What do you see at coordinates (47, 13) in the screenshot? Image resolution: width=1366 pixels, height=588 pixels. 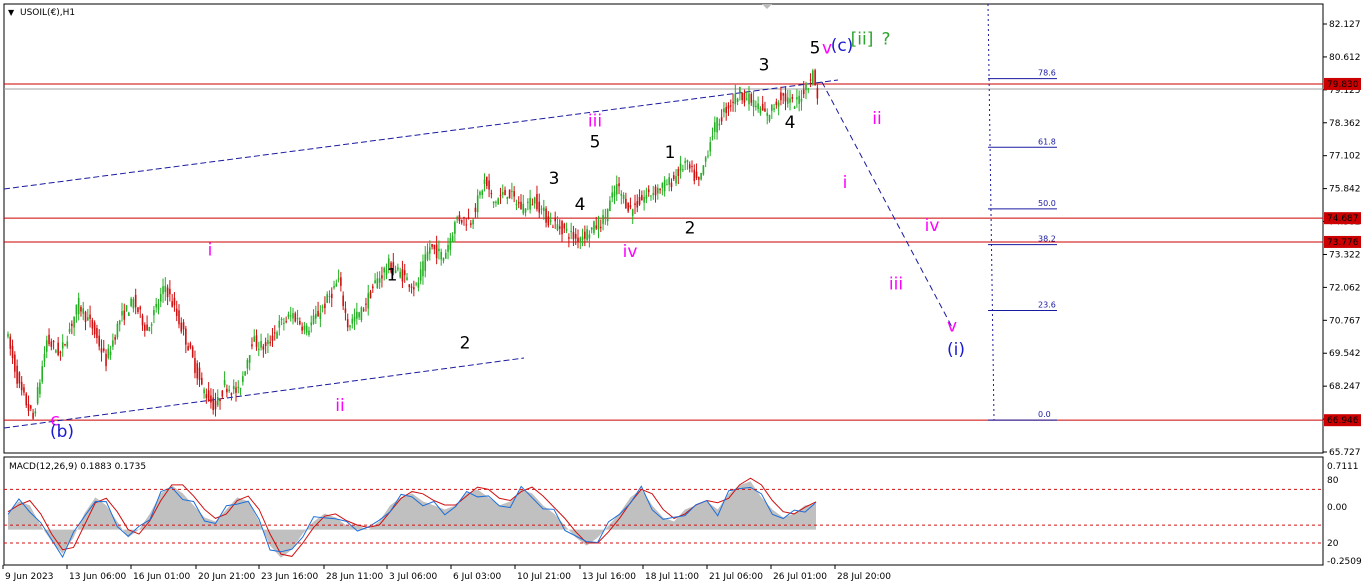 I see `symbol-title: USOIL(€),H1` at bounding box center [47, 13].